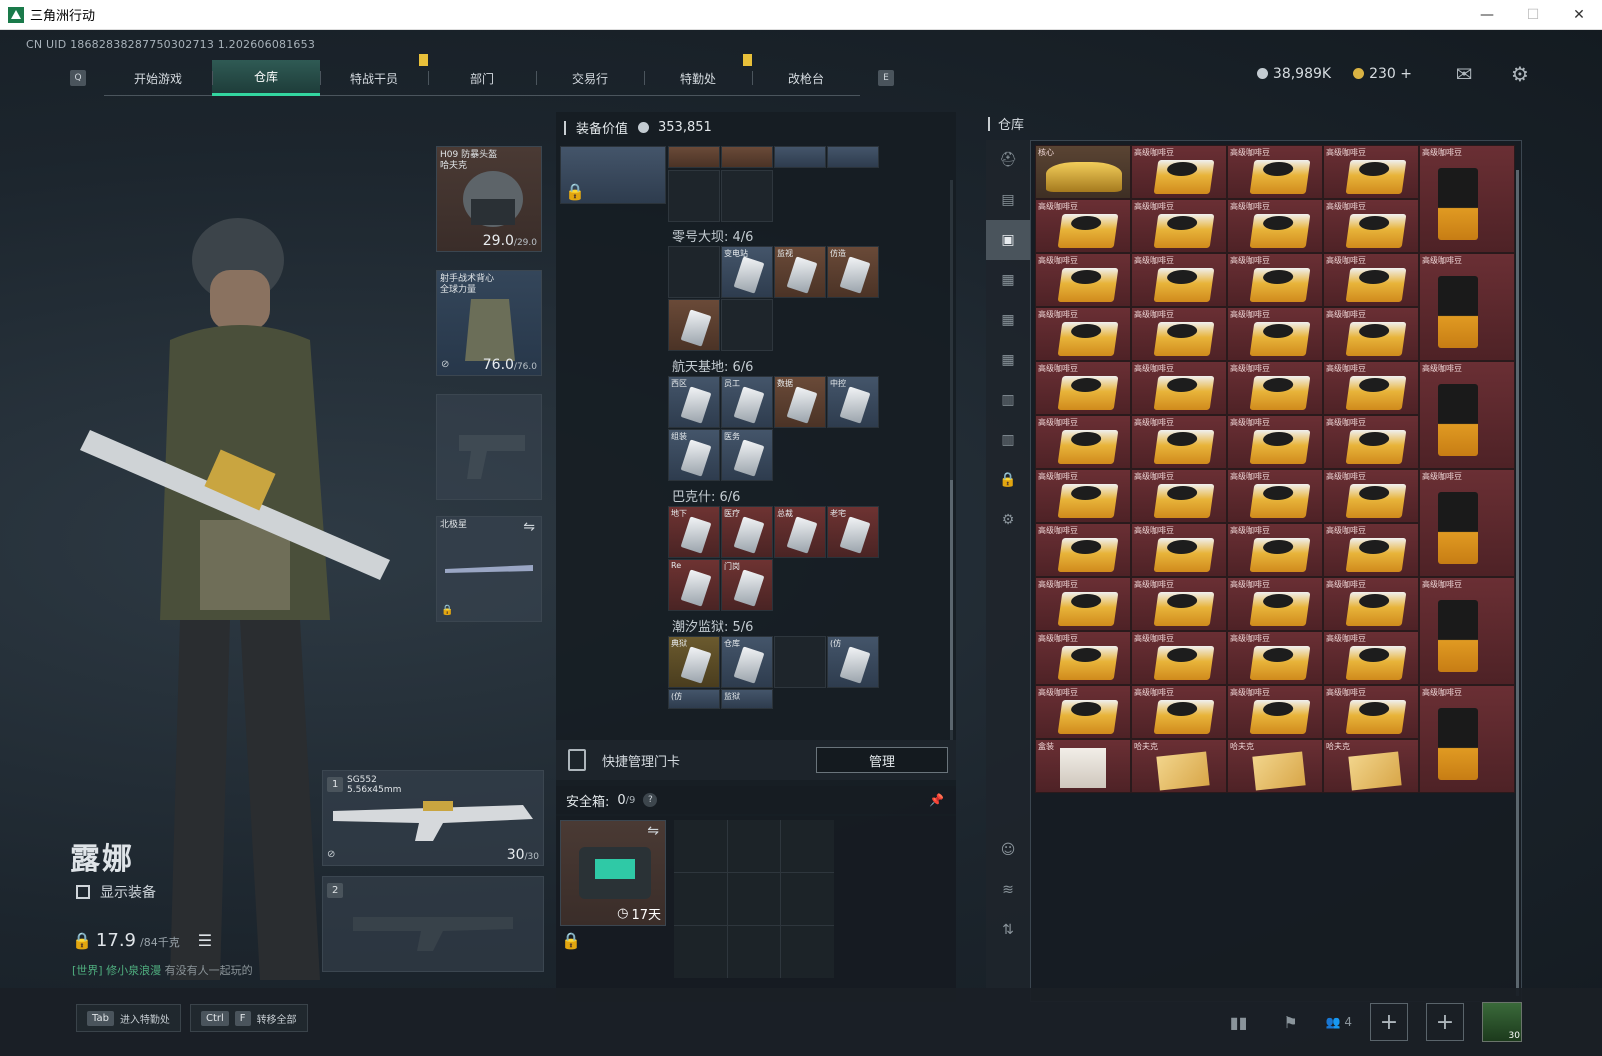 Image resolution: width=1602 pixels, height=1056 pixels. Describe the element at coordinates (800, 532) in the screenshot. I see `keycard-item: 总裁` at that location.